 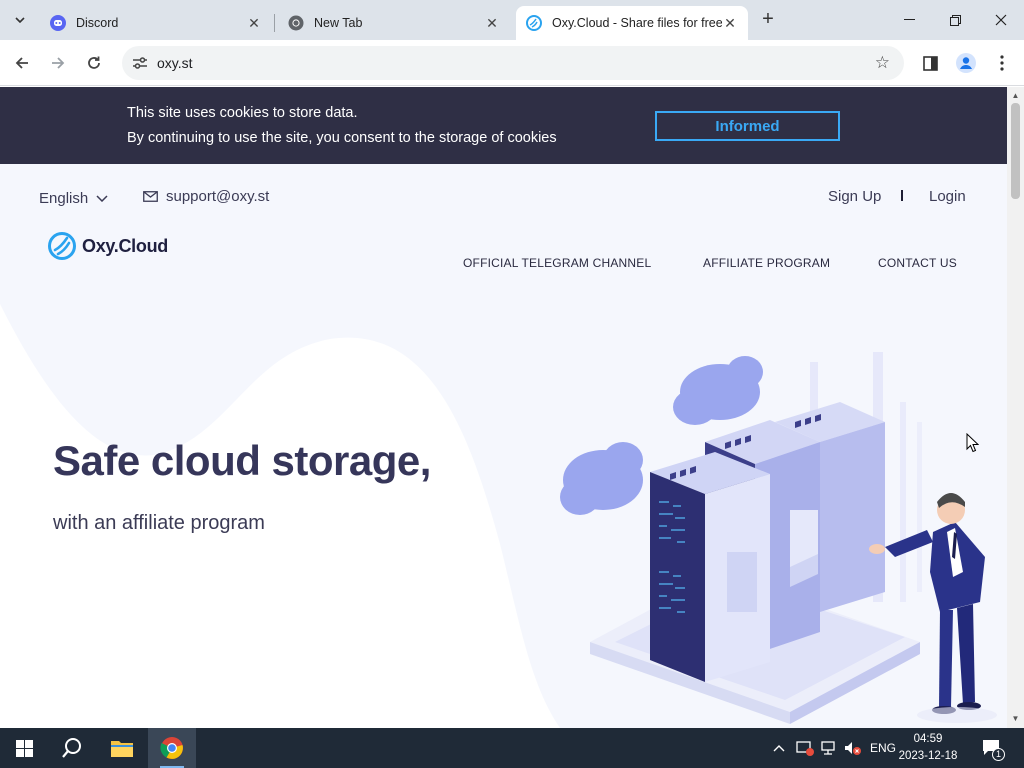 What do you see at coordinates (637, 23) in the screenshot?
I see `tab-title: Oxy.Cloud - Share files for free` at bounding box center [637, 23].